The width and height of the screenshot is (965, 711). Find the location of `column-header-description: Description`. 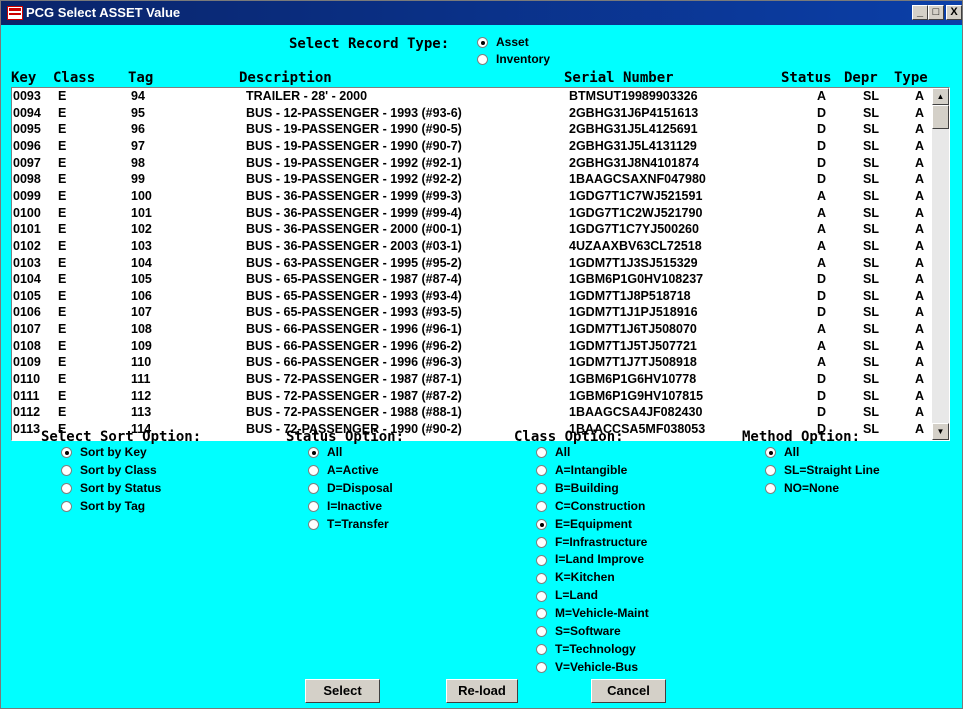

column-header-description: Description is located at coordinates (285, 78).